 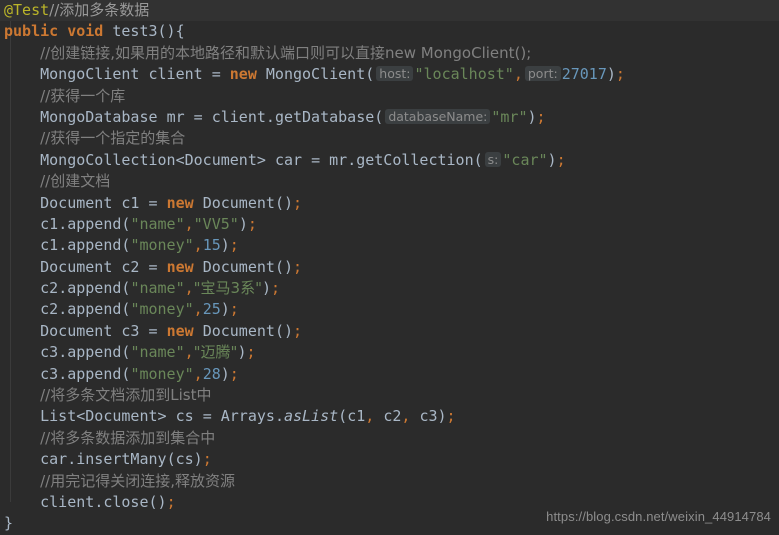 I want to click on string-literal-key: "money", so click(x=162, y=245).